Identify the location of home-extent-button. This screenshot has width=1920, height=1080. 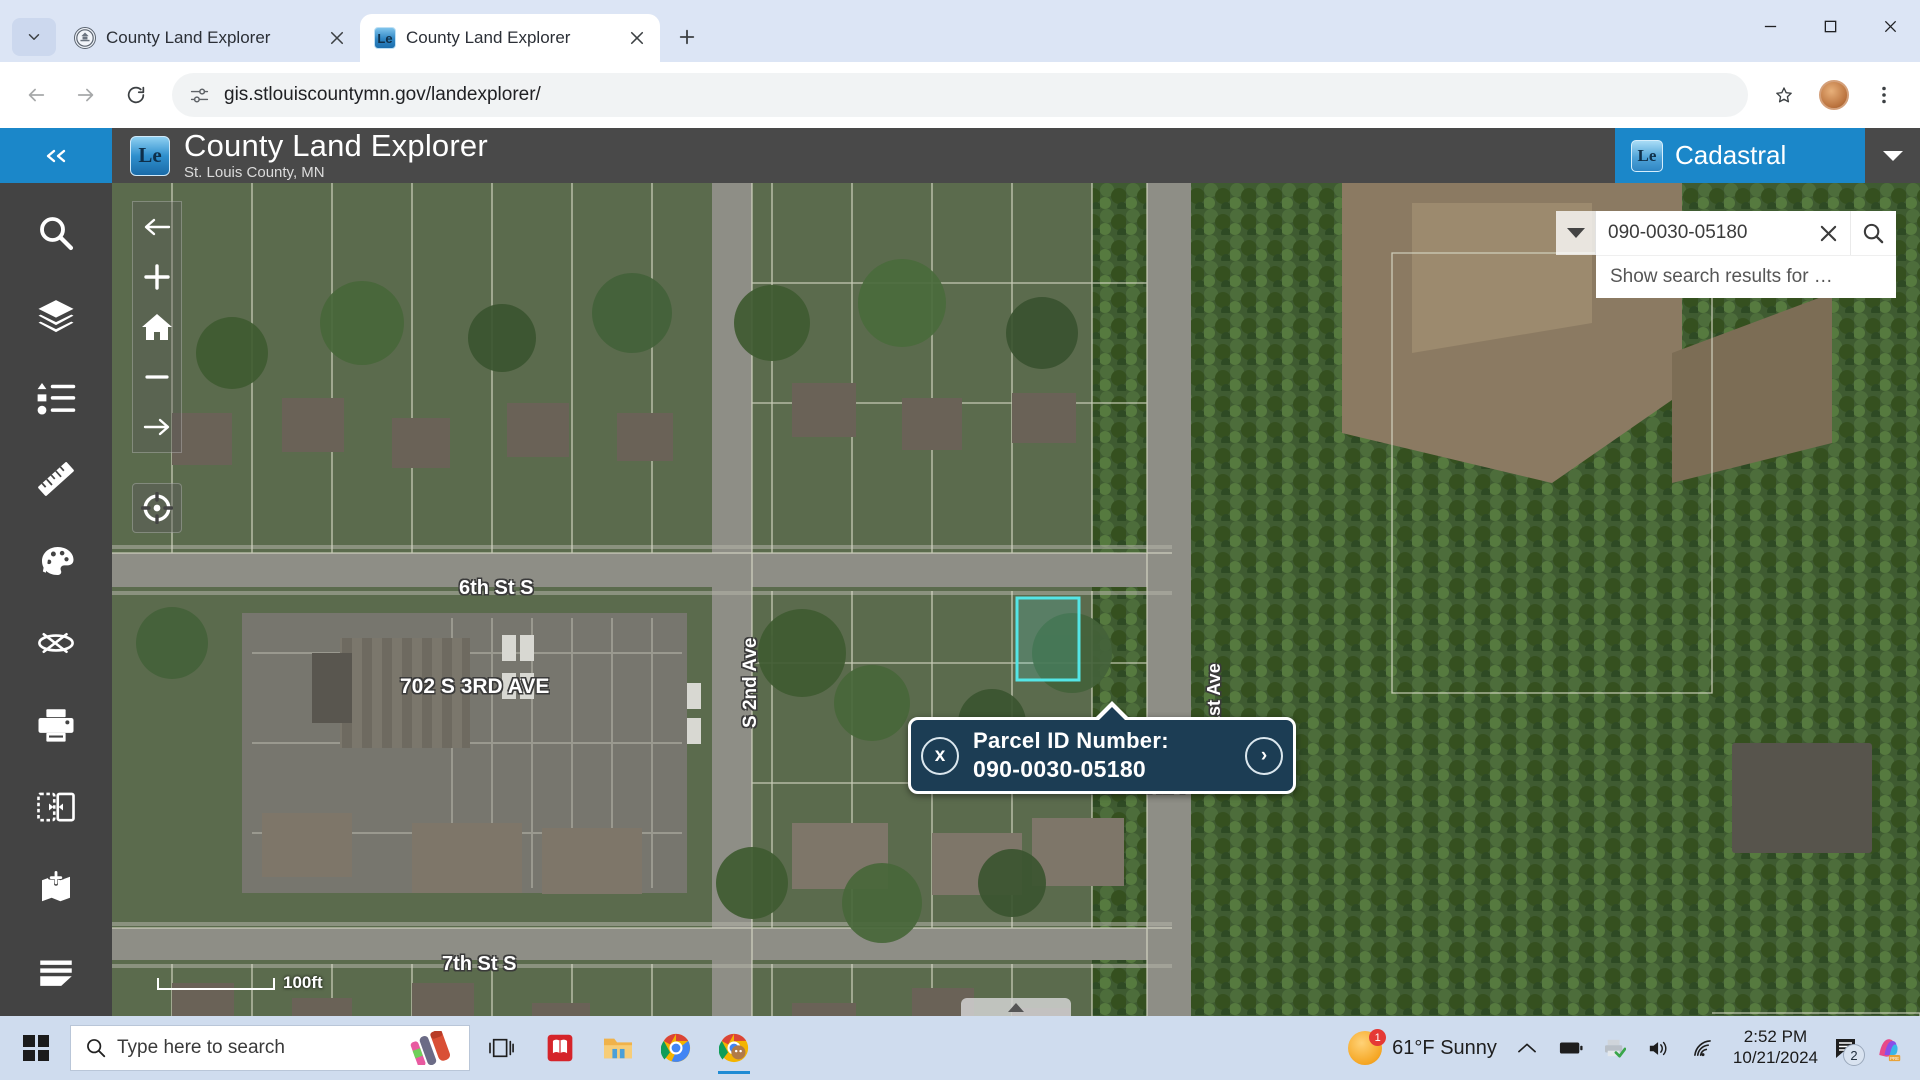
(157, 327).